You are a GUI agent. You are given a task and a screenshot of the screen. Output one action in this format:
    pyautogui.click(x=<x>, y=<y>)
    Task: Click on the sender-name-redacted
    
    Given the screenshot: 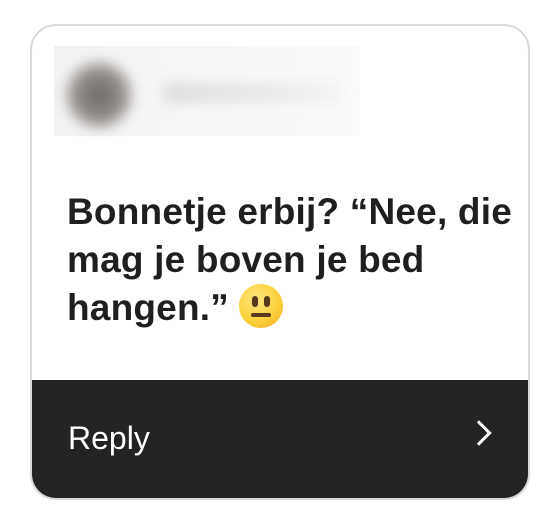 What is the action you would take?
    pyautogui.click(x=252, y=93)
    